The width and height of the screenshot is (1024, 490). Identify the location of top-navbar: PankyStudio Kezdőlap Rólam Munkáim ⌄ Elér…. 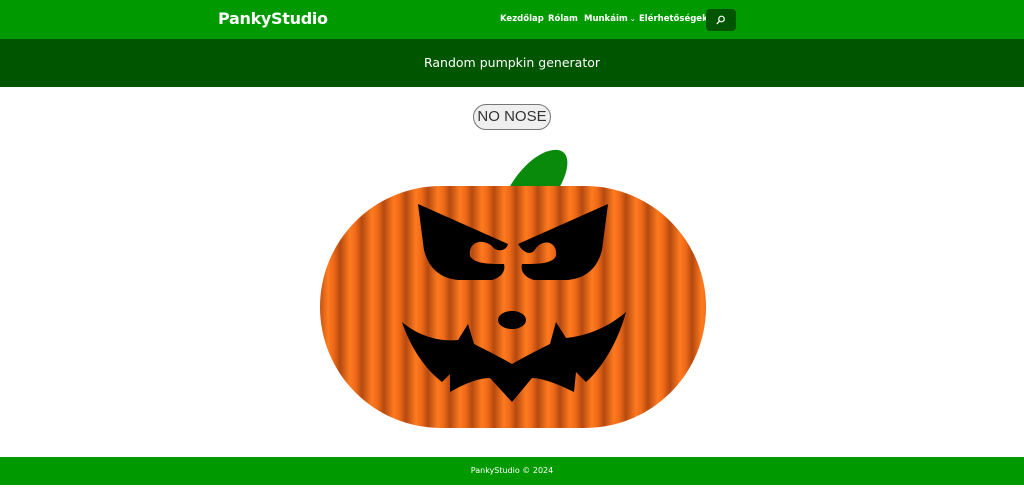
(512, 19).